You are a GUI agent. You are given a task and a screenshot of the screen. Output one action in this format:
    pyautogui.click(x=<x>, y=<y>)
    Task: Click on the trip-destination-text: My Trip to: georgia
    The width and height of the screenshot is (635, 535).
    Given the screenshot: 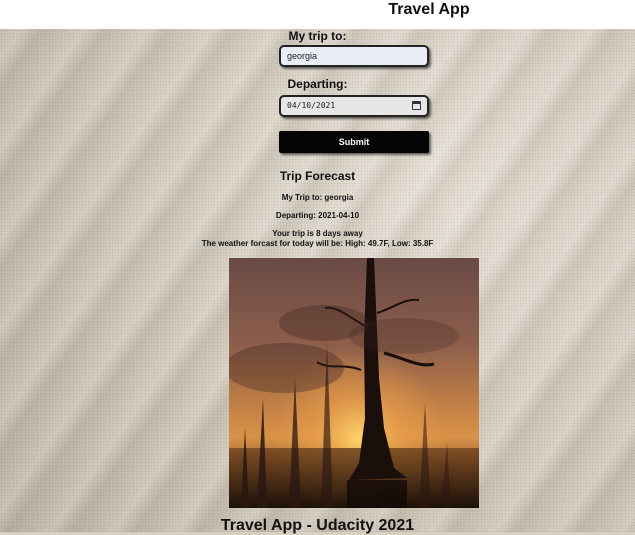 What is the action you would take?
    pyautogui.click(x=317, y=197)
    